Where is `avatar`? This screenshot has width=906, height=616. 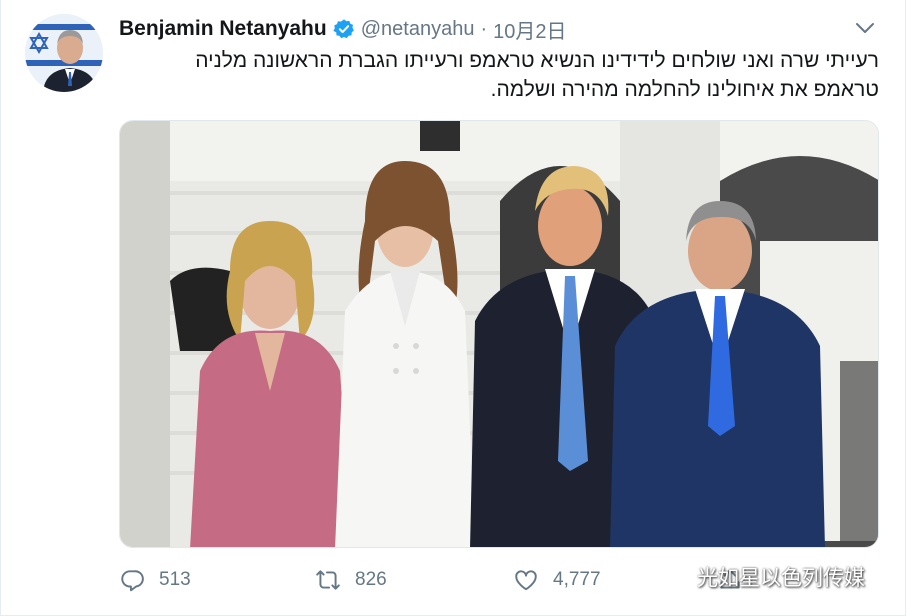
avatar is located at coordinates (64, 53).